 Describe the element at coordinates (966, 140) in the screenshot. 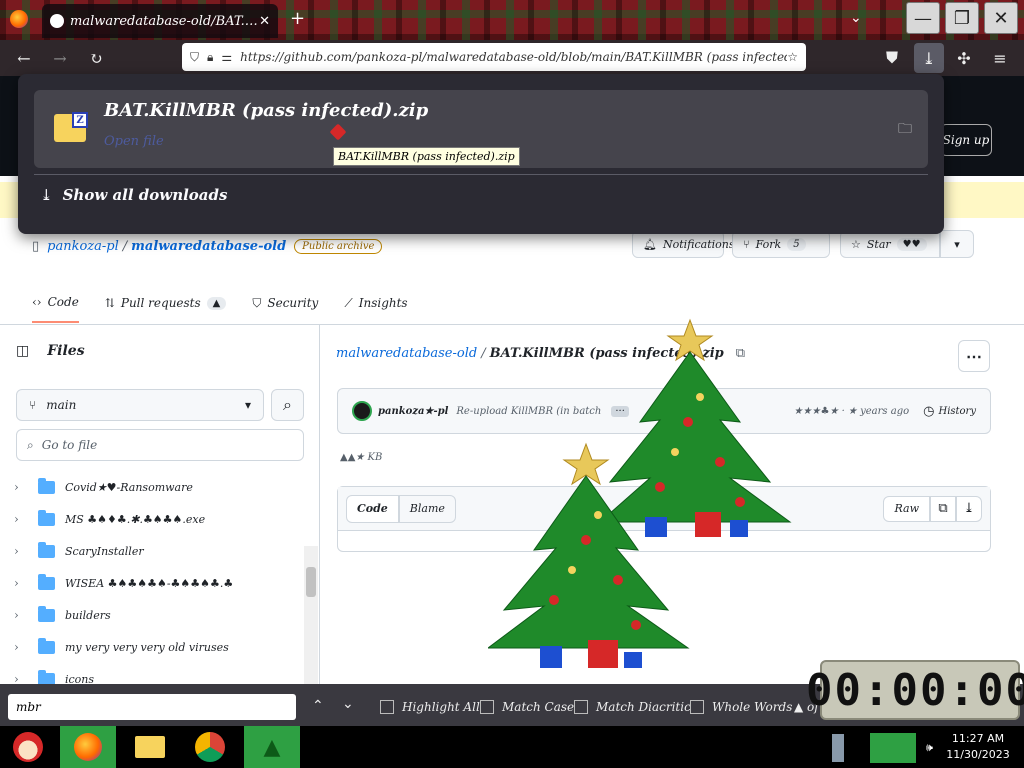

I see `sign-up-button: Sign up` at that location.